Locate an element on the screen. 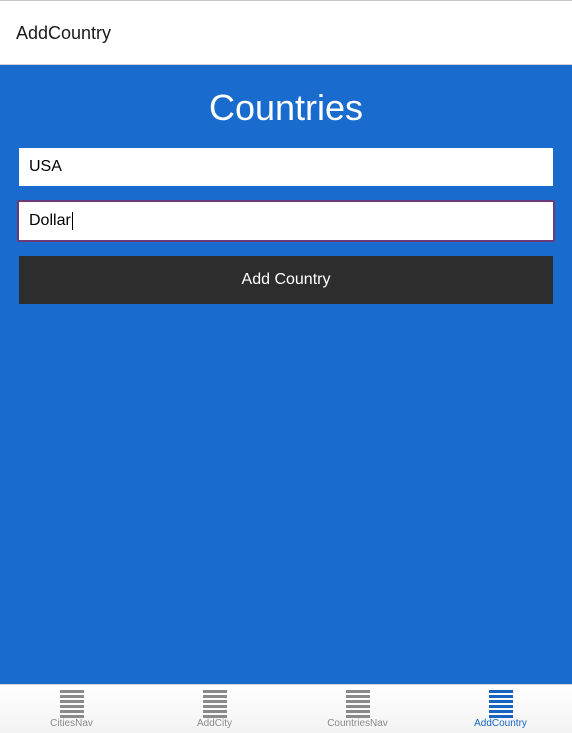 The height and width of the screenshot is (733, 572). add-country-button: Add Country is located at coordinates (286, 280).